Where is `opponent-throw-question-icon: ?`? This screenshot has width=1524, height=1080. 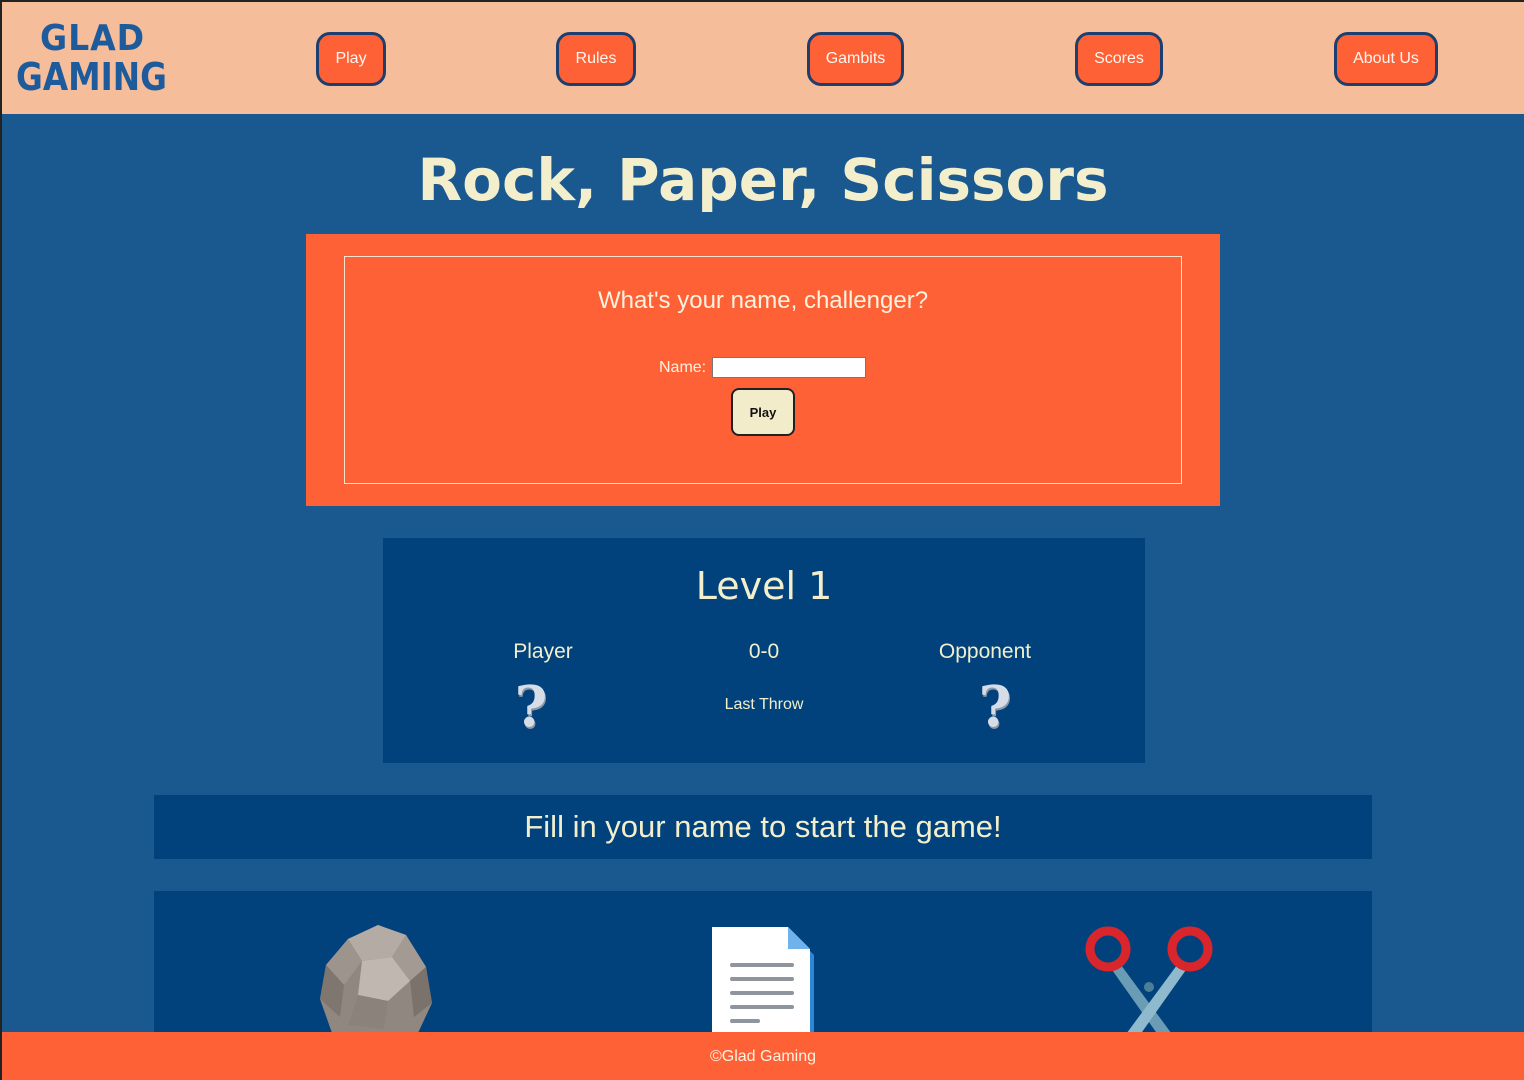
opponent-throw-question-icon: ? is located at coordinates (995, 707).